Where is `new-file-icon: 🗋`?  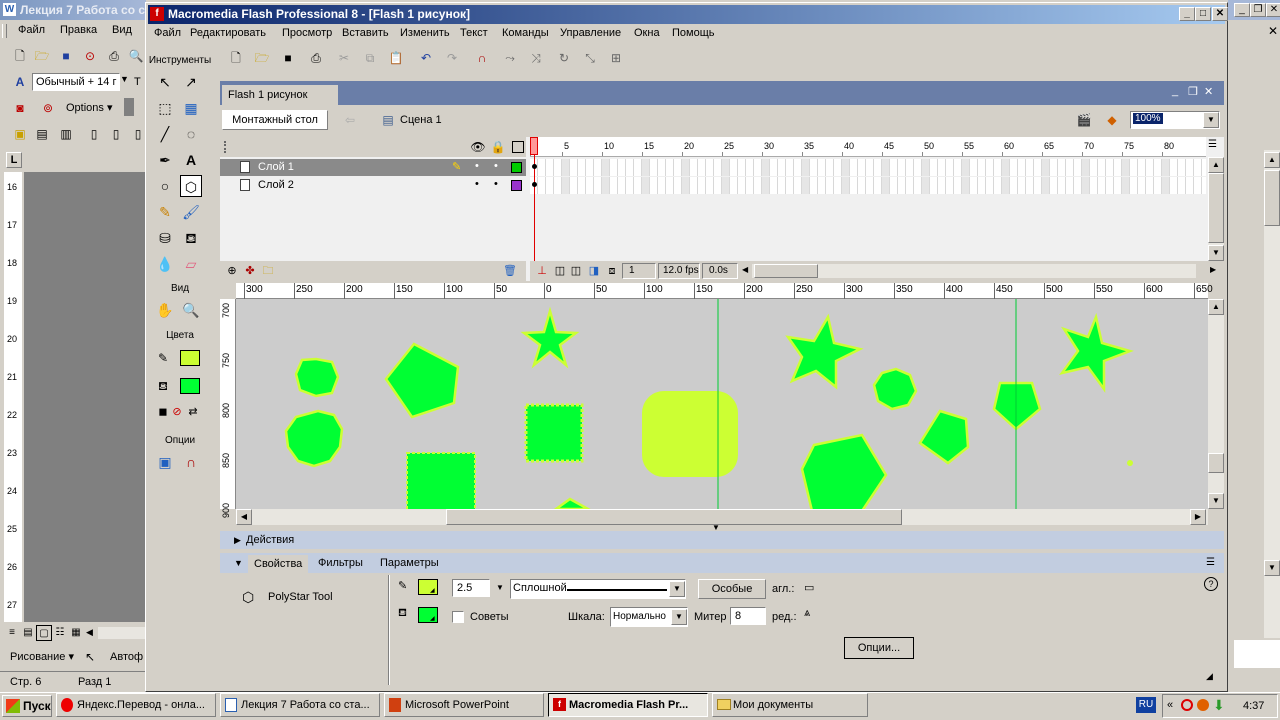 new-file-icon: 🗋 is located at coordinates (236, 58).